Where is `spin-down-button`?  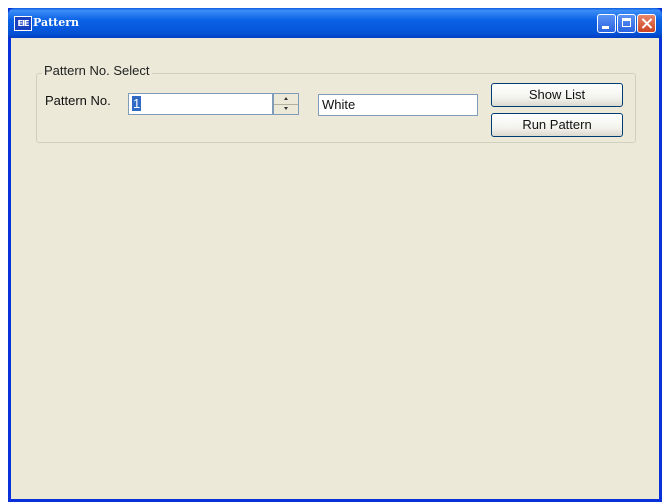 spin-down-button is located at coordinates (286, 109).